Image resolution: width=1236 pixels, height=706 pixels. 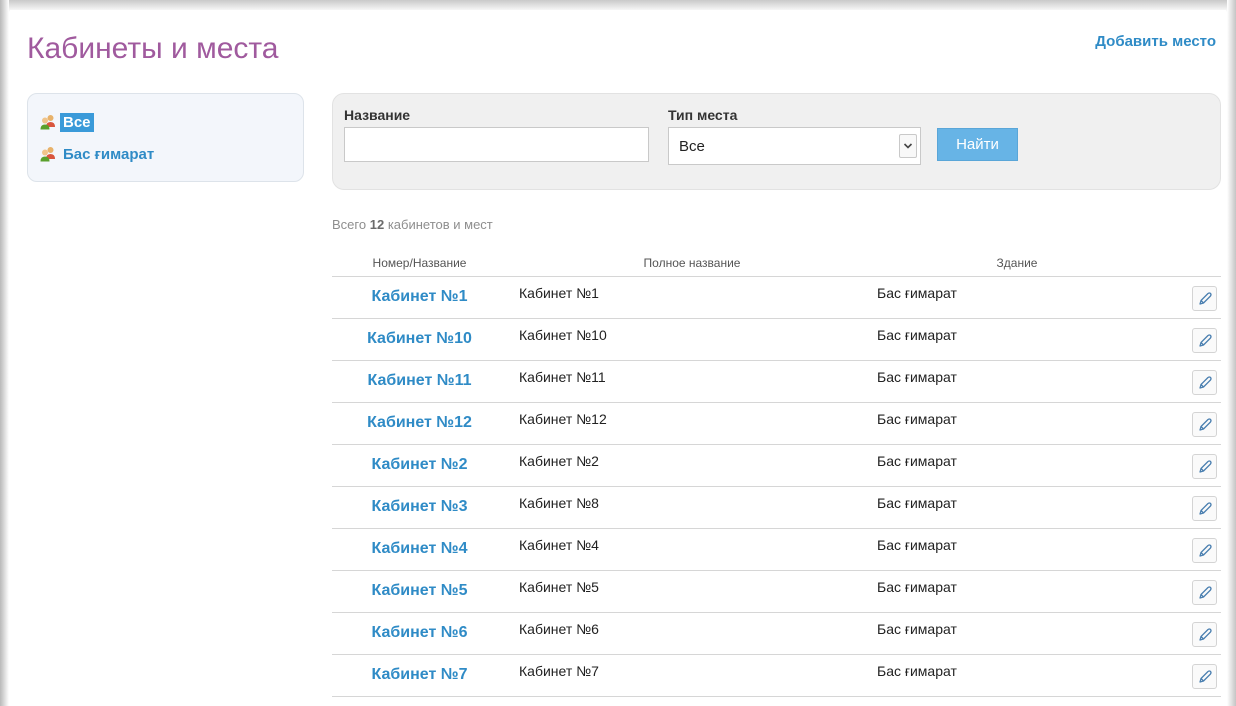 What do you see at coordinates (776, 424) in the screenshot?
I see `table-row: Кабинет №12 Кабинет №12 Бас ғимарат` at bounding box center [776, 424].